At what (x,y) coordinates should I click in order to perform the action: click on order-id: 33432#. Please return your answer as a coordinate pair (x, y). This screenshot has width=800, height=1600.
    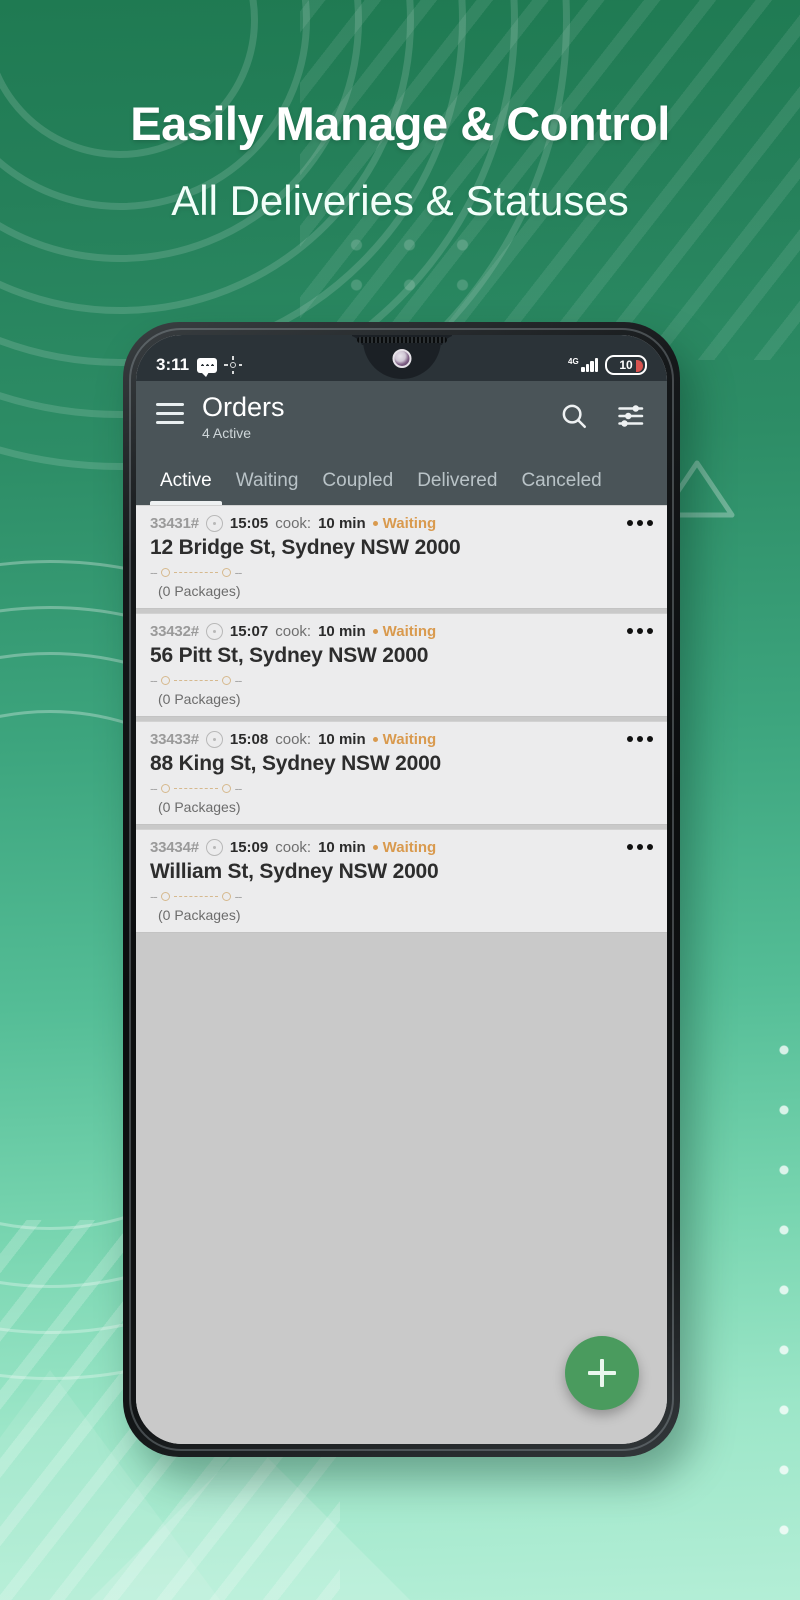
    Looking at the image, I should click on (174, 632).